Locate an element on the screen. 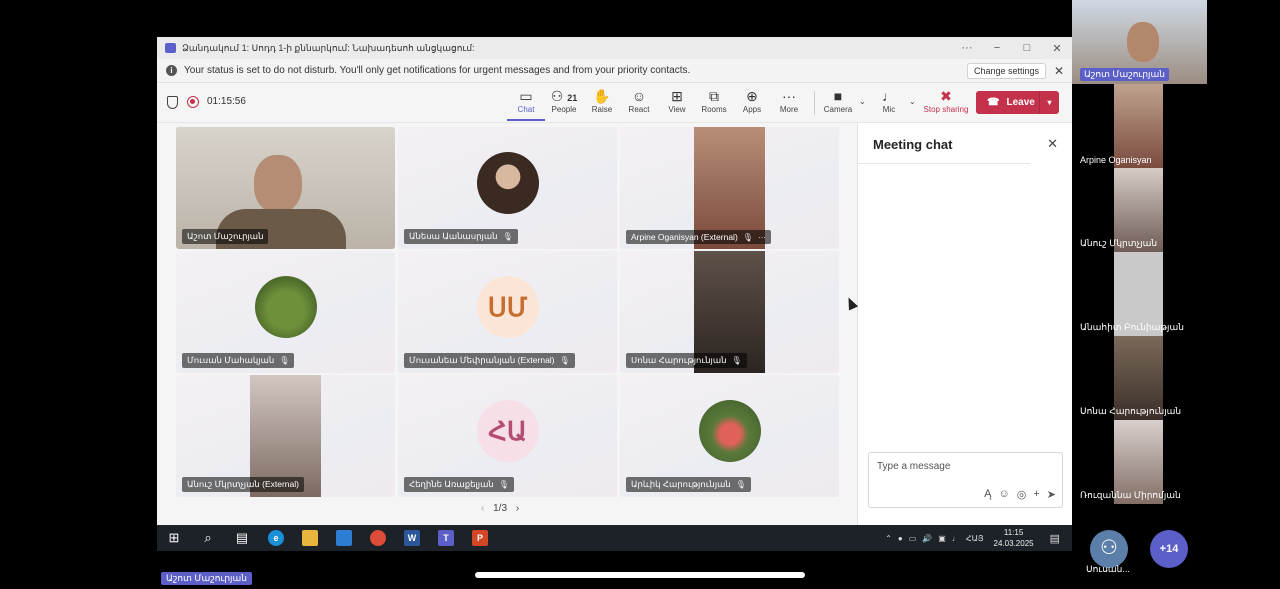 This screenshot has height=589, width=1280. apps-button: ⊕ Apps is located at coordinates (752, 100).